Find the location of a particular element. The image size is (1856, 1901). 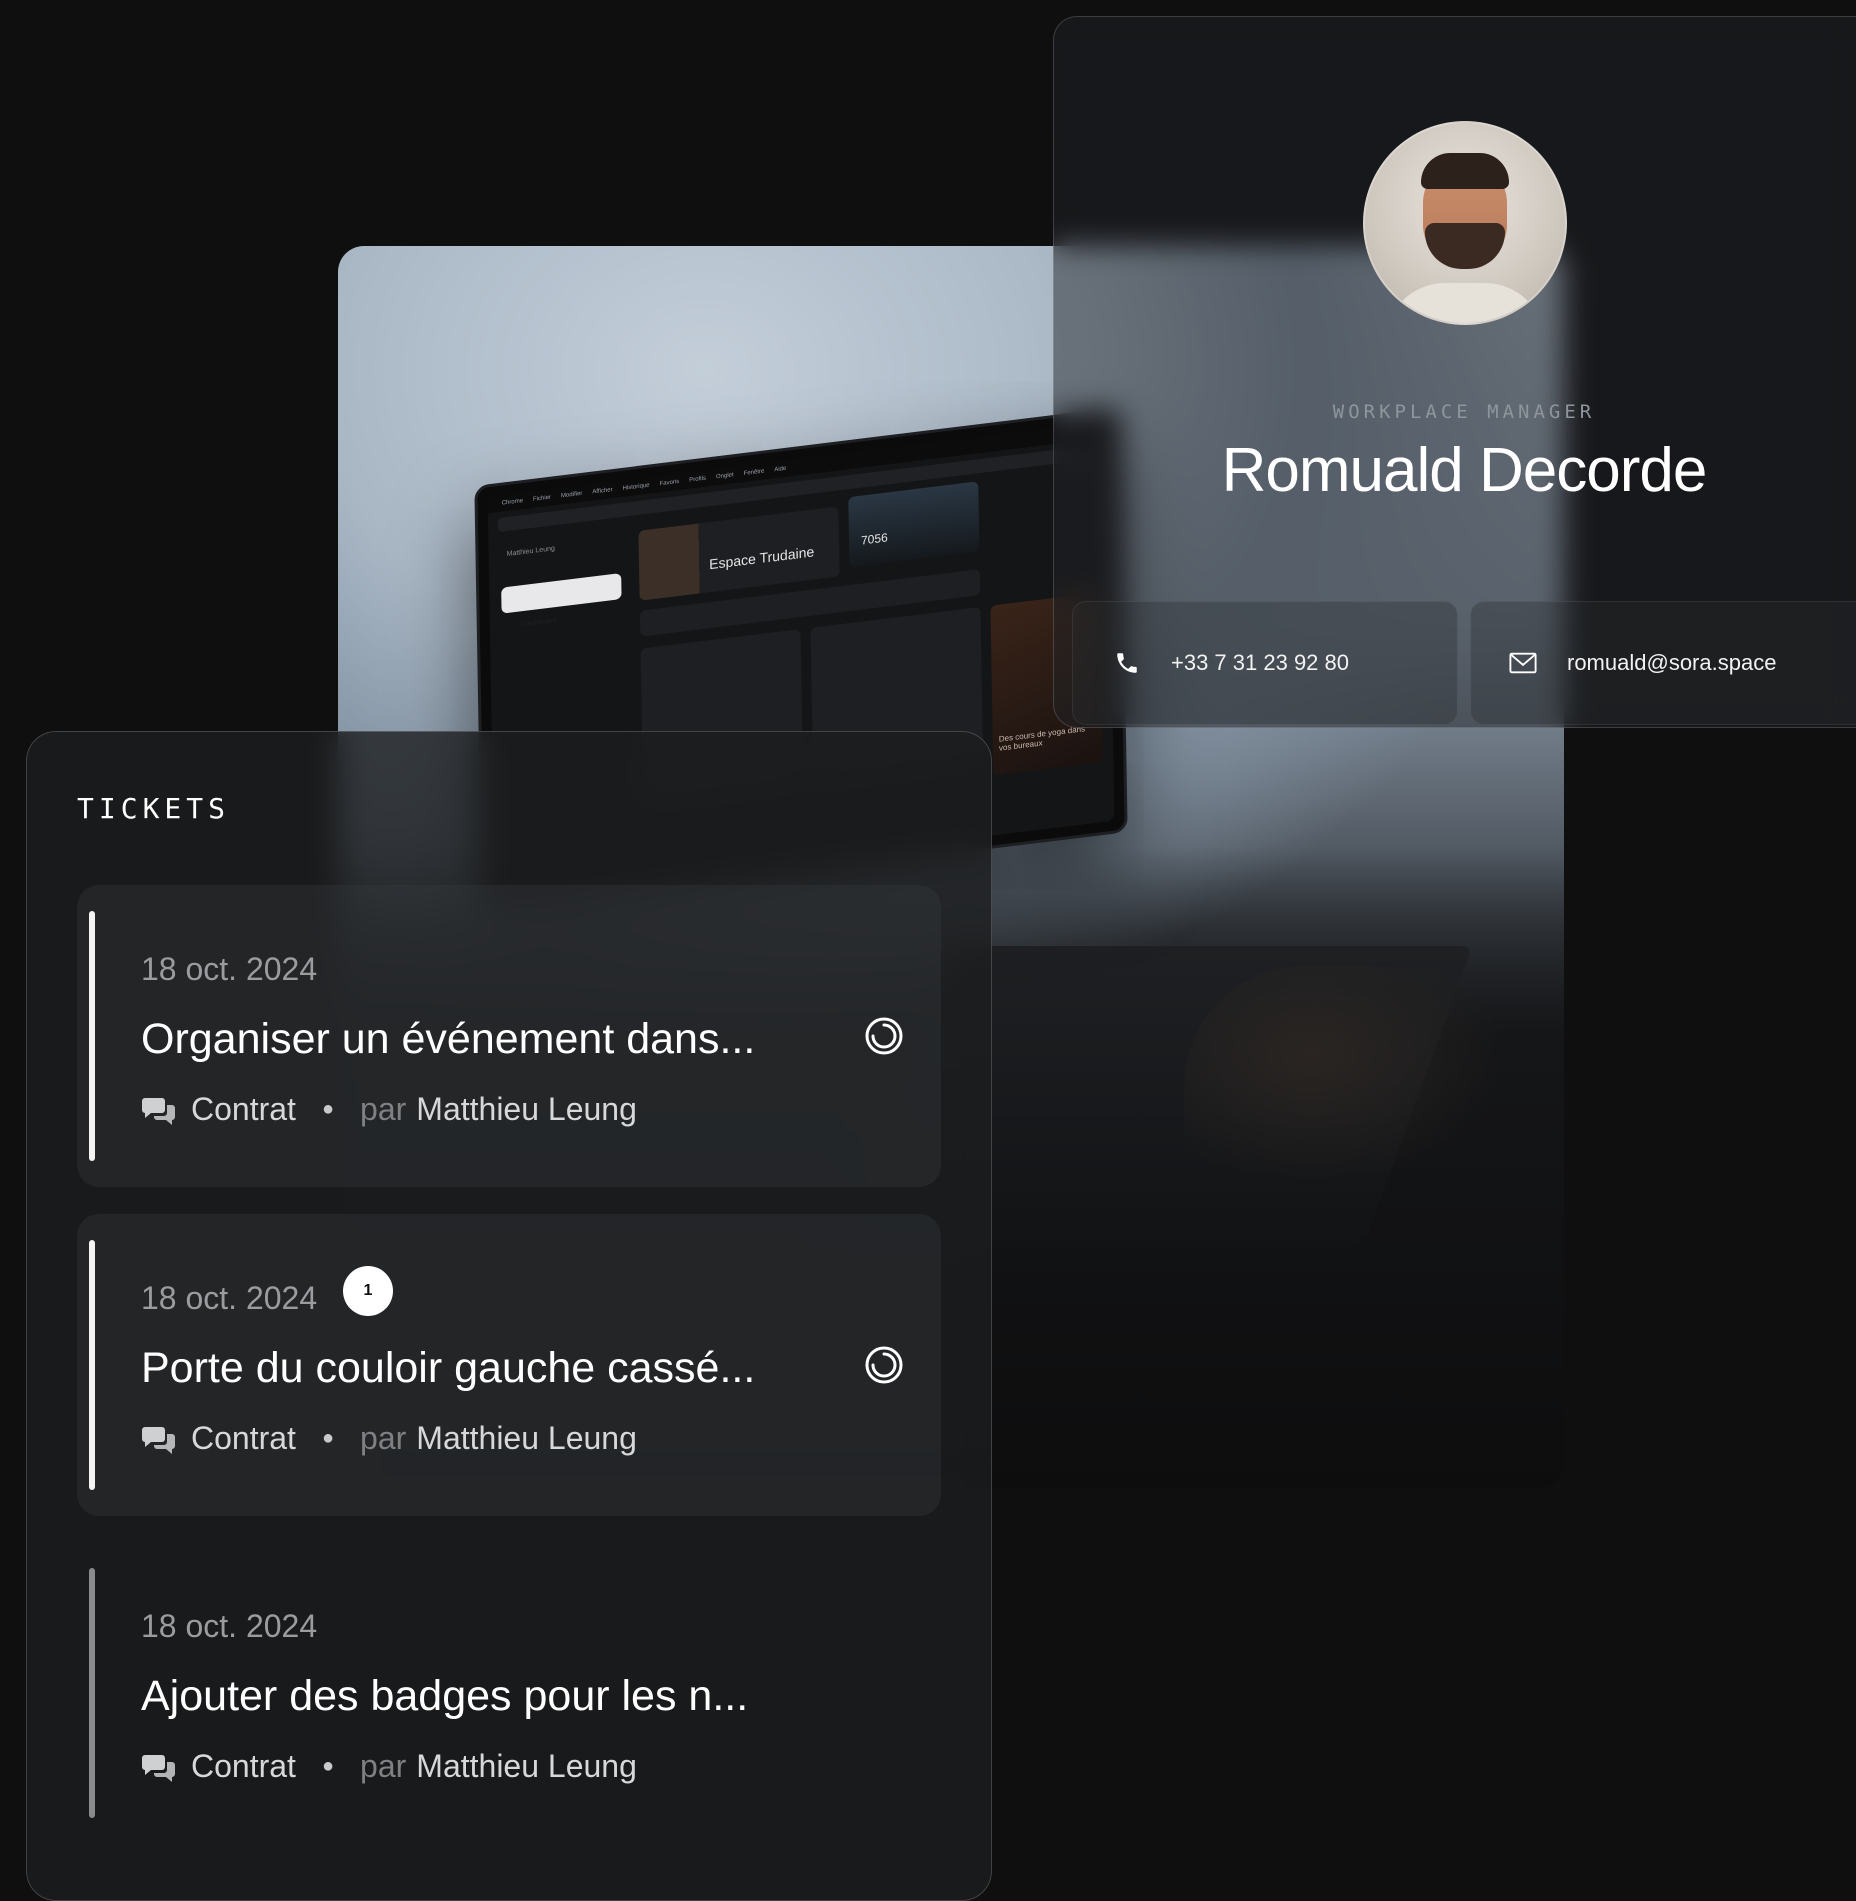

laptop-menu-item: Modifier is located at coordinates (571, 495).